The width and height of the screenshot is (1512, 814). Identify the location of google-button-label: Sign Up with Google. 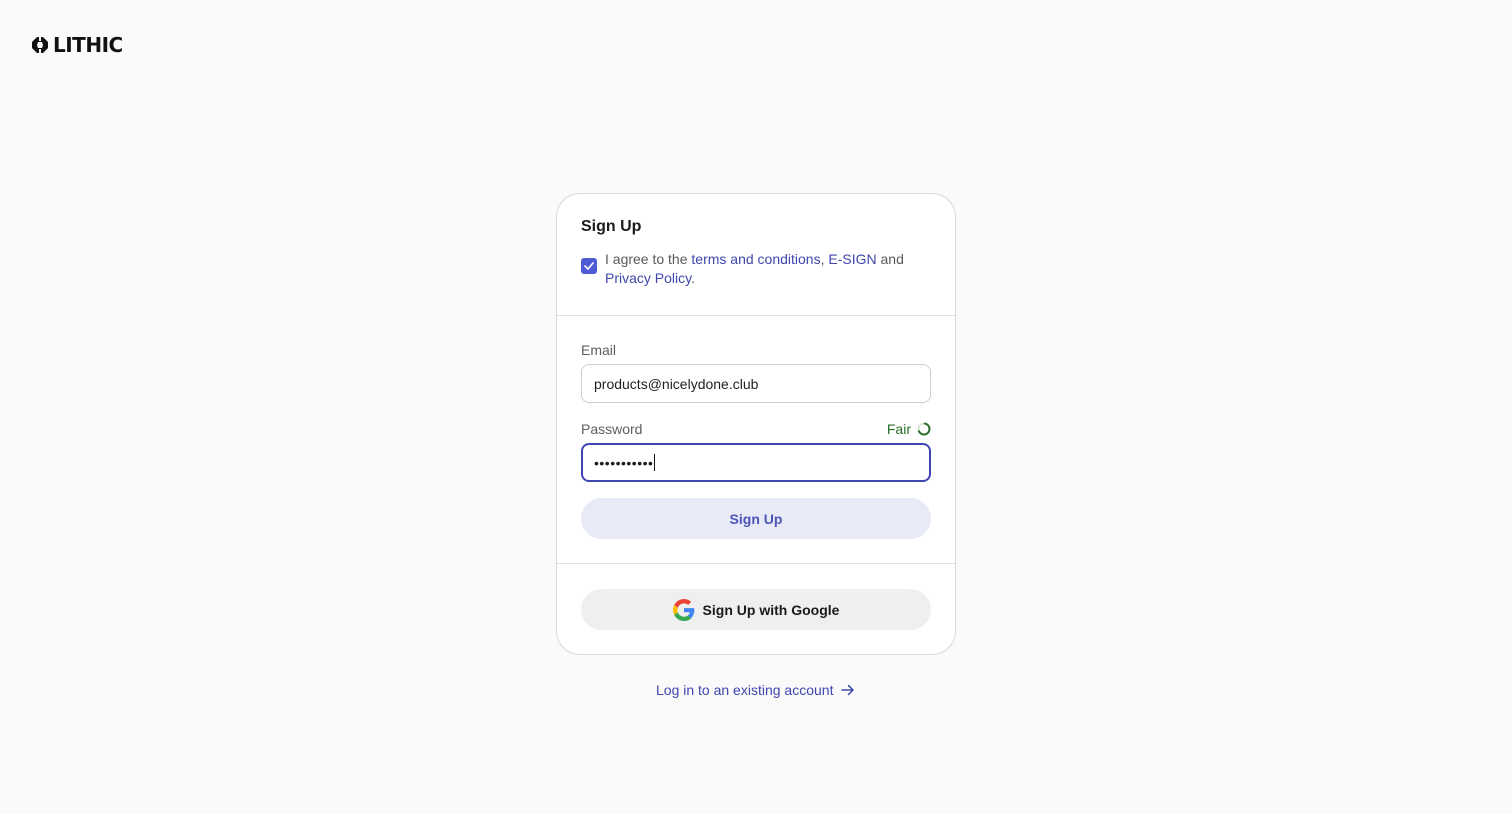
(771, 609).